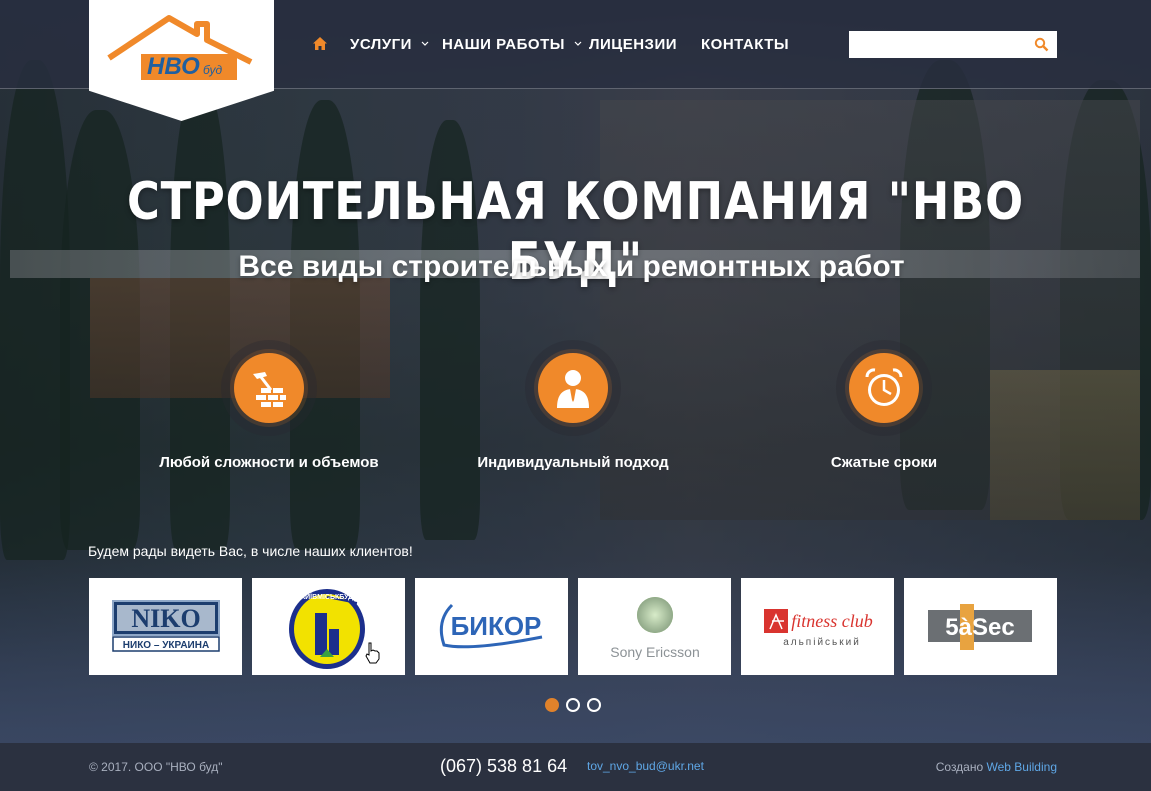 This screenshot has width=1151, height=791. I want to click on feature-individual: Индивидуальный подход, so click(573, 405).